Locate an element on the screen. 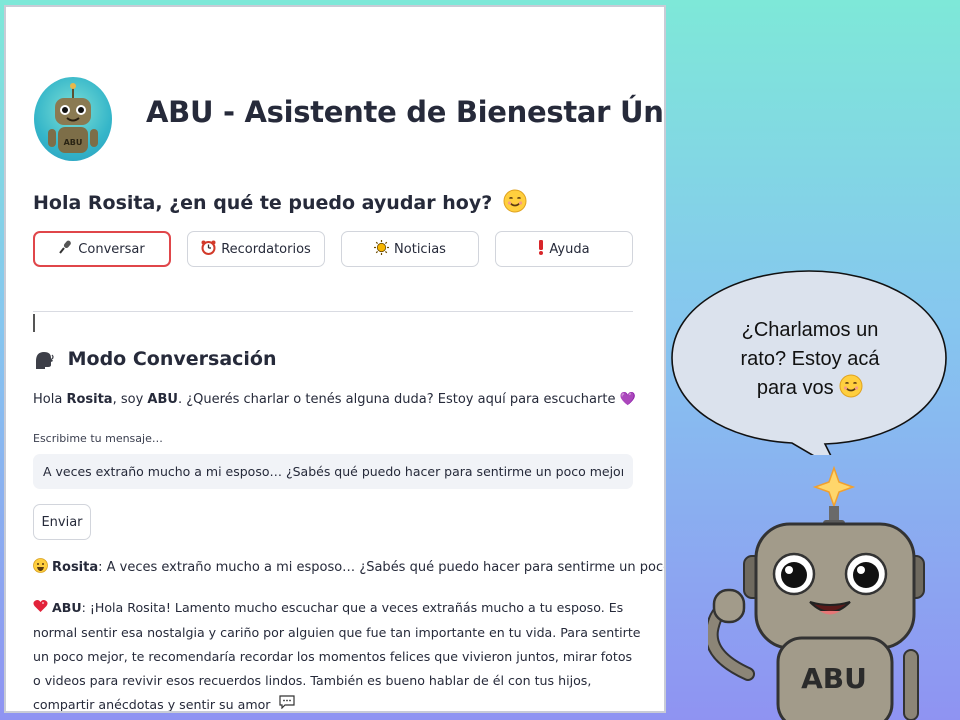 The width and height of the screenshot is (960, 720). chat-user-name: Rosita is located at coordinates (75, 567).